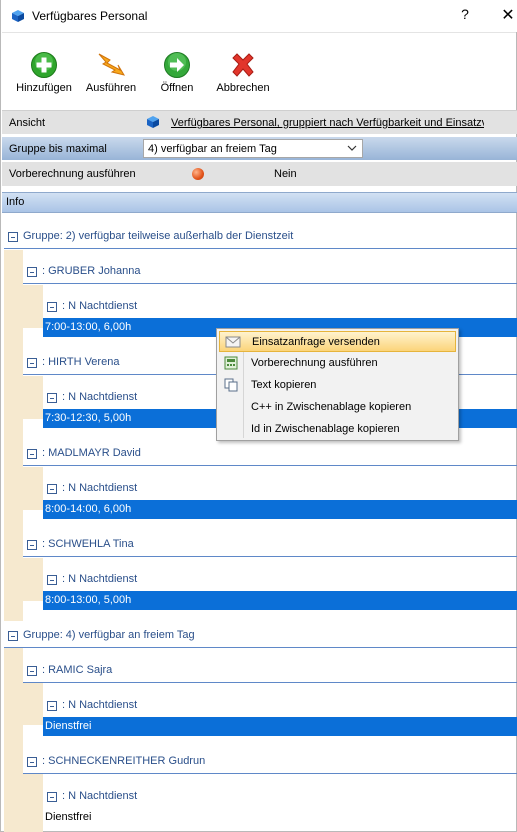 The width and height of the screenshot is (517, 832). What do you see at coordinates (81, 362) in the screenshot?
I see `person-name: : HIRTH Verena` at bounding box center [81, 362].